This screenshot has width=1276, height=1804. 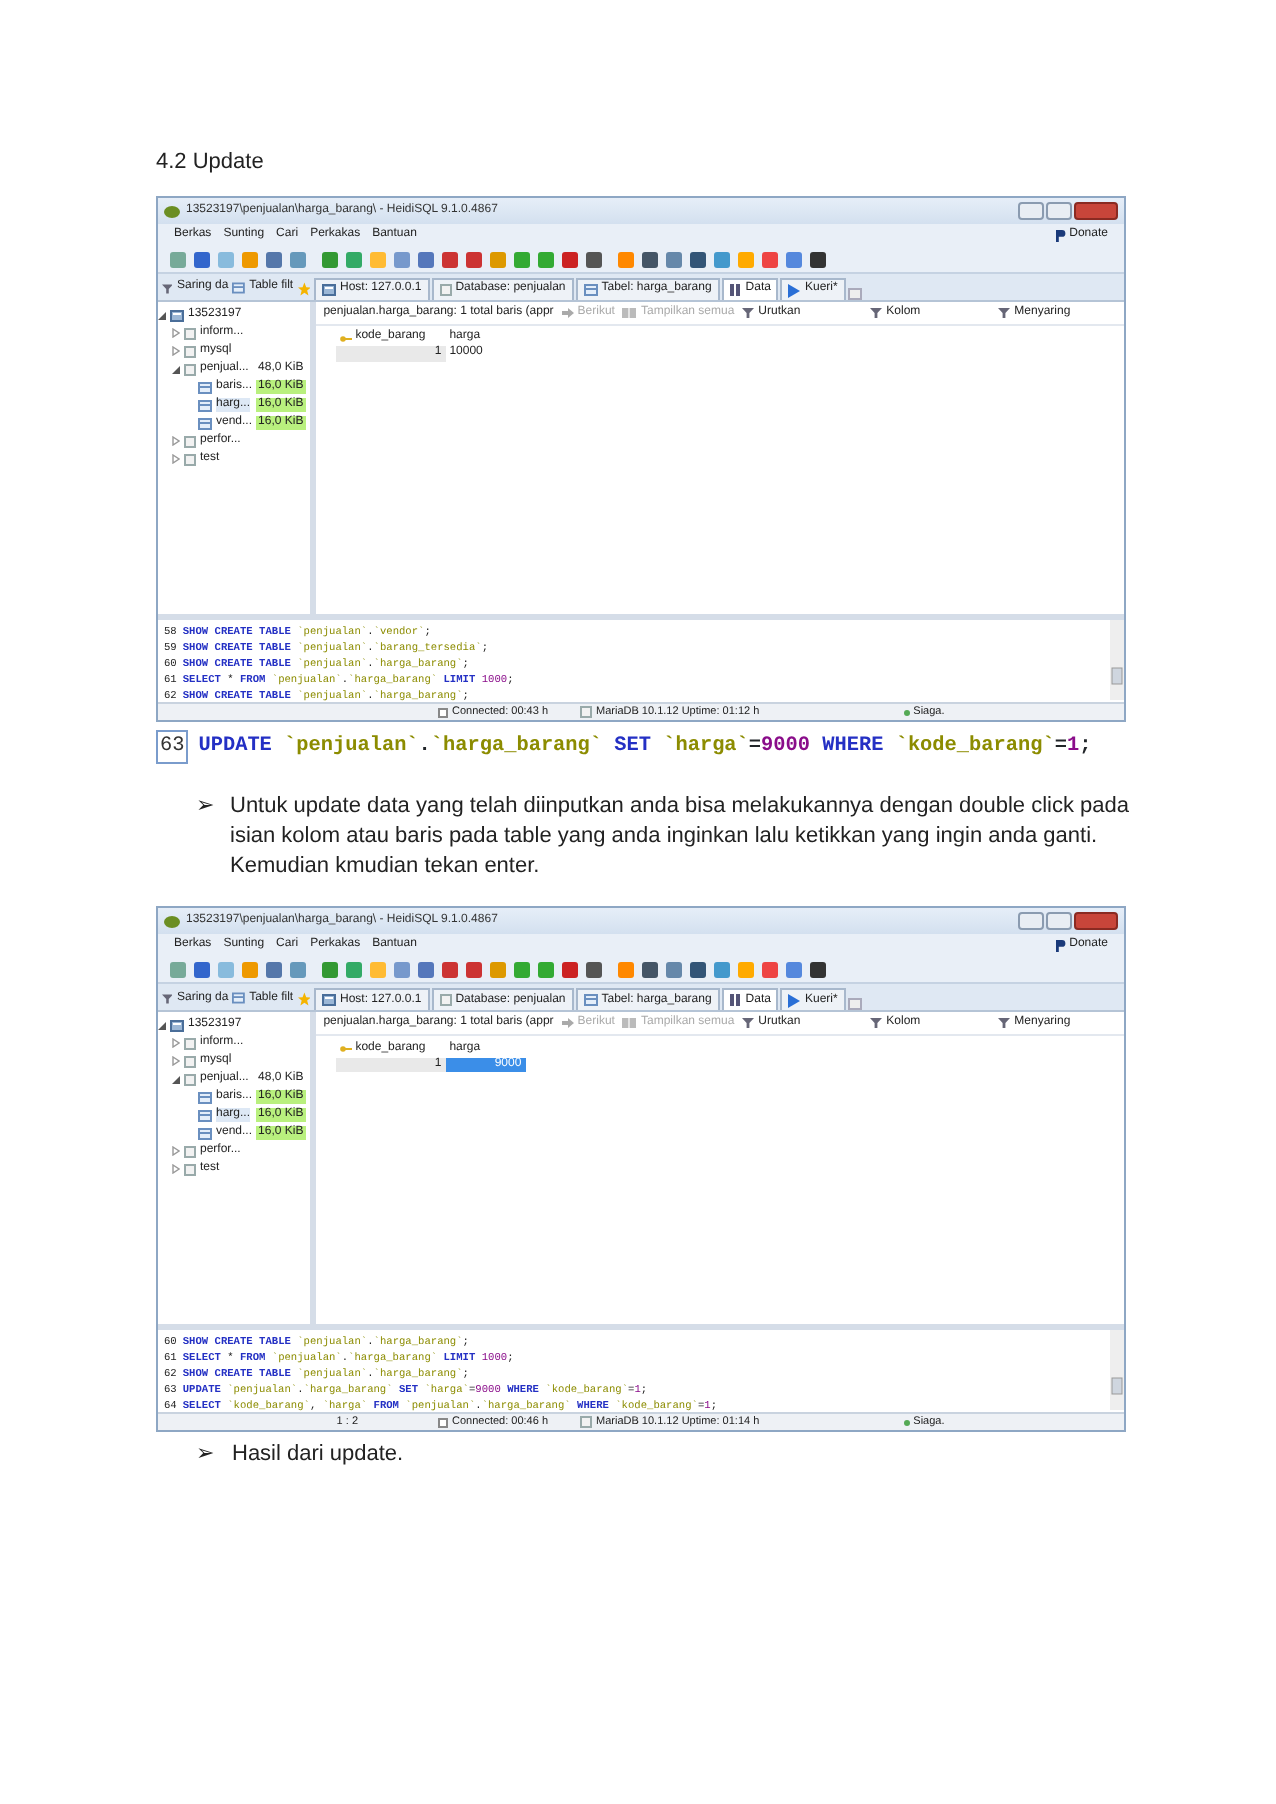 What do you see at coordinates (172, 747) in the screenshot?
I see `line-number: 63` at bounding box center [172, 747].